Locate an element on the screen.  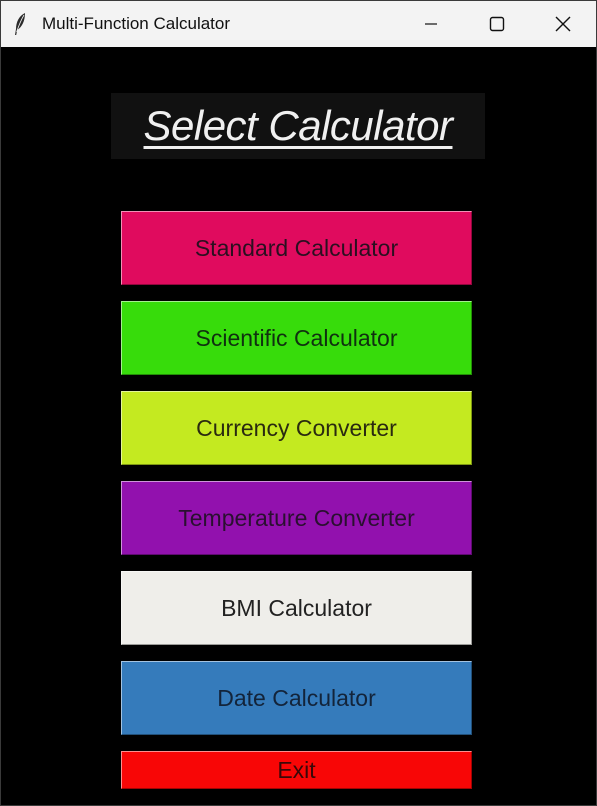
date-calculator-button: Date Calculator is located at coordinates (296, 698).